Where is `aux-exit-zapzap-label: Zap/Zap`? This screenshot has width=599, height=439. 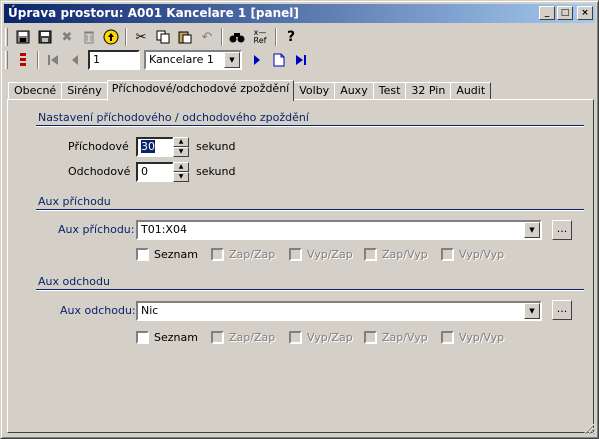
aux-exit-zapzap-label: Zap/Zap is located at coordinates (252, 337).